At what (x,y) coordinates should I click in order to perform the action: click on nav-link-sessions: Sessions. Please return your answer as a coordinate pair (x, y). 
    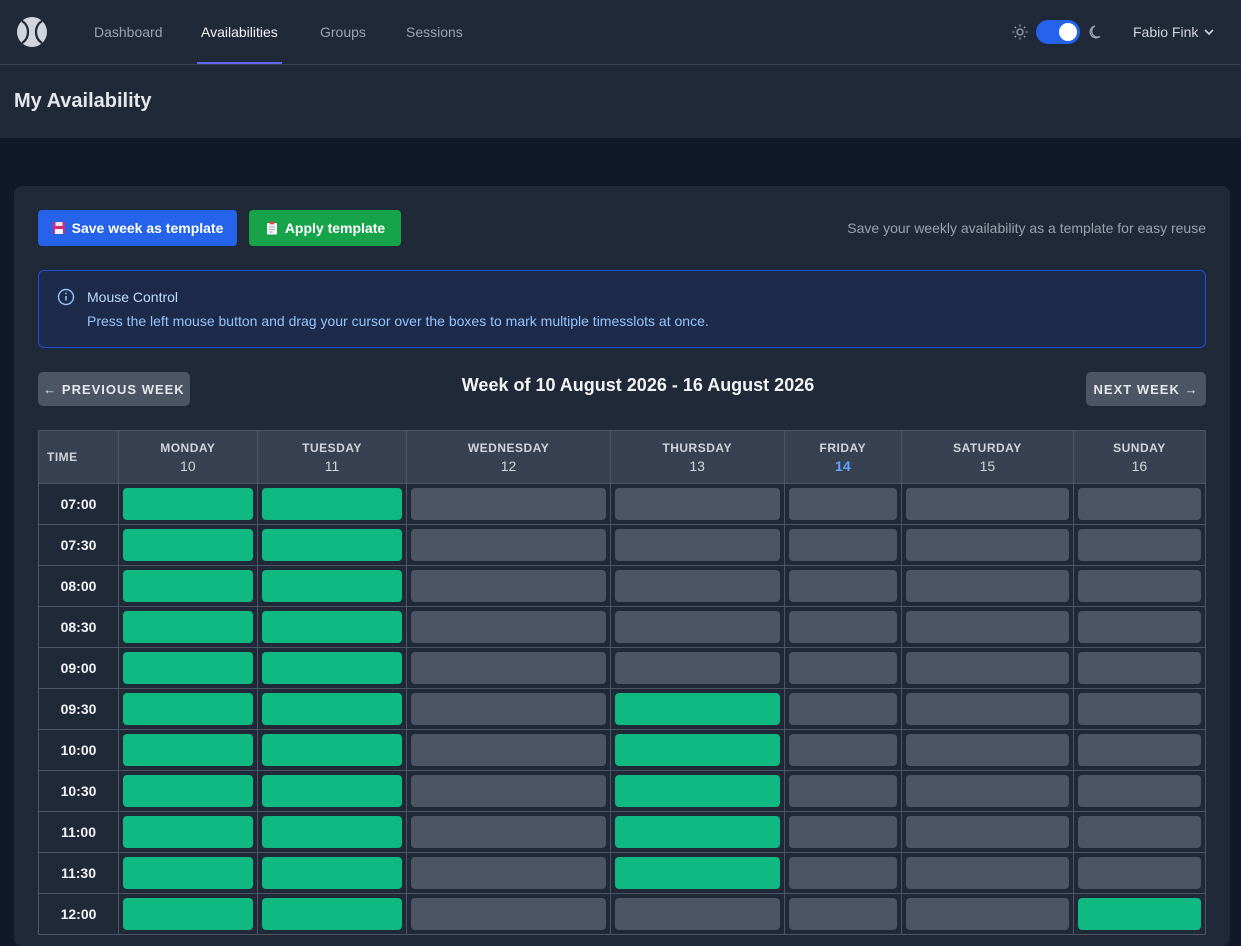
    Looking at the image, I should click on (434, 32).